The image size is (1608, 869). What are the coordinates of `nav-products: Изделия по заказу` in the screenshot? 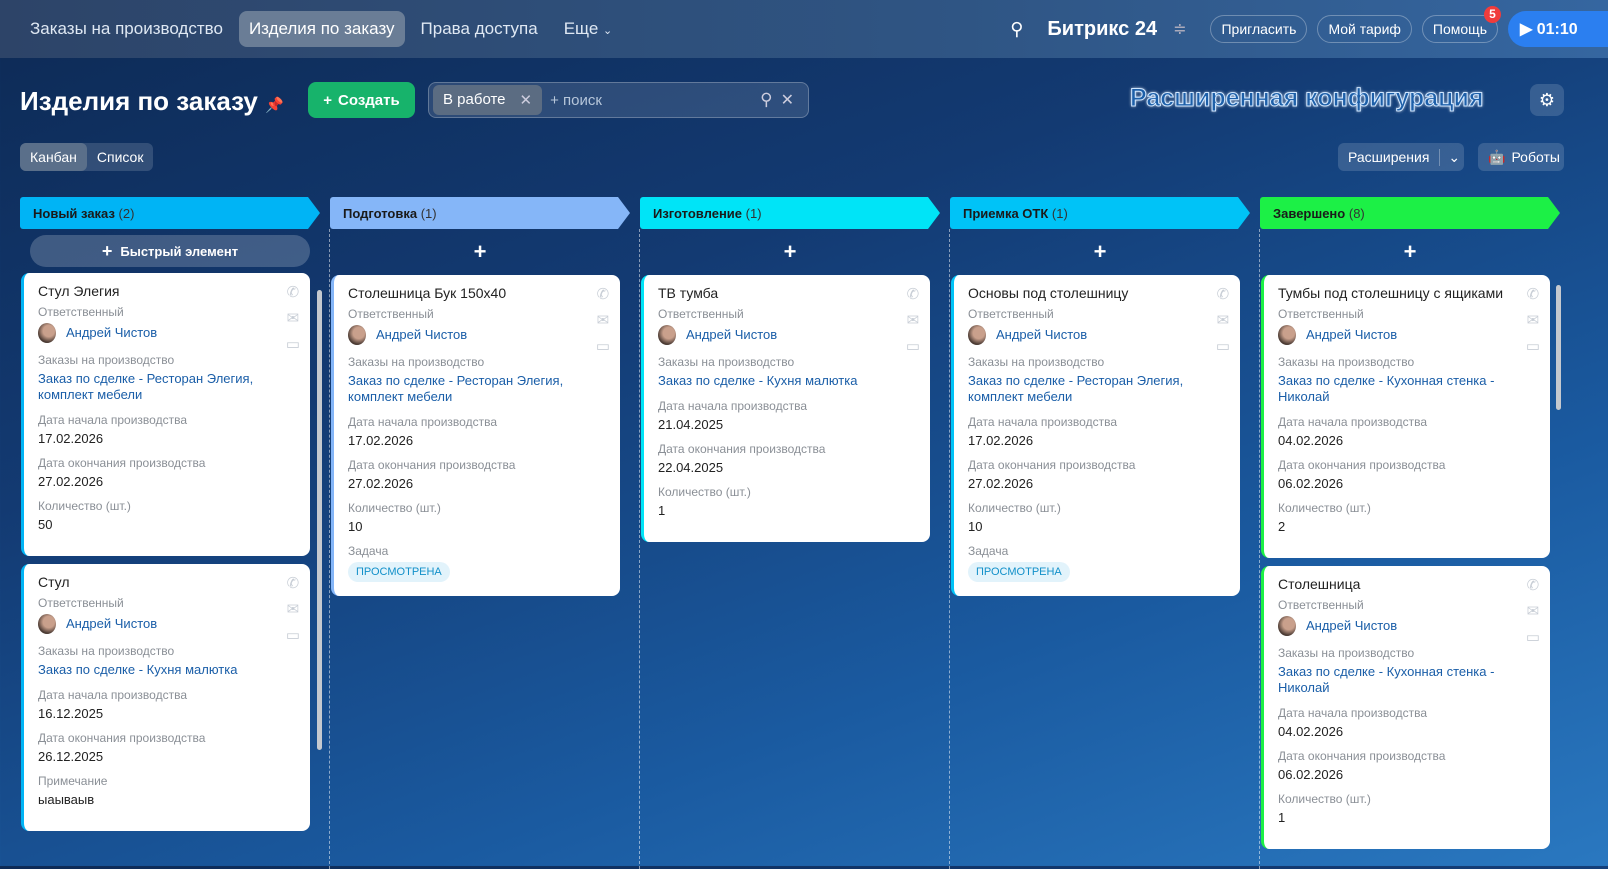 It's located at (321, 29).